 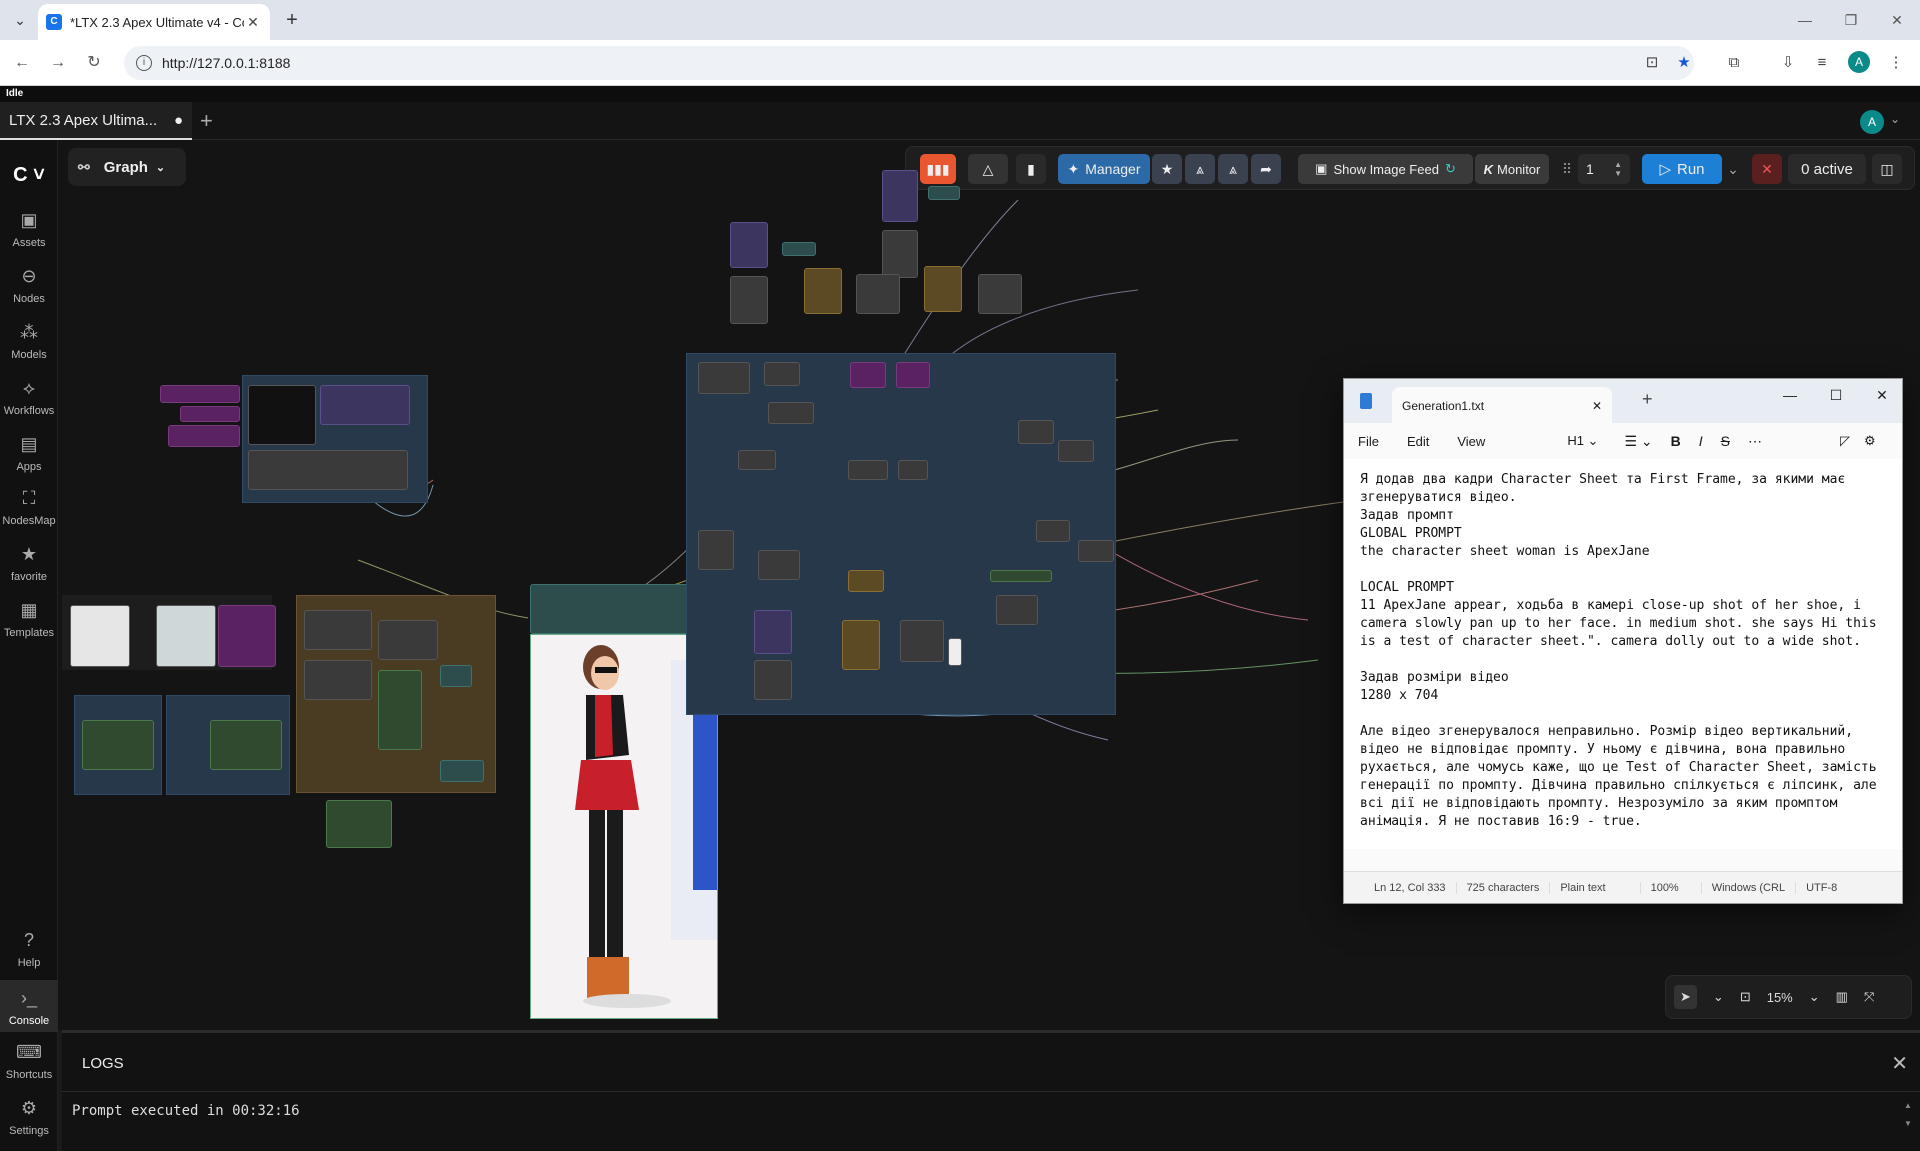 I want to click on maximize-icon: ☐, so click(x=1836, y=395).